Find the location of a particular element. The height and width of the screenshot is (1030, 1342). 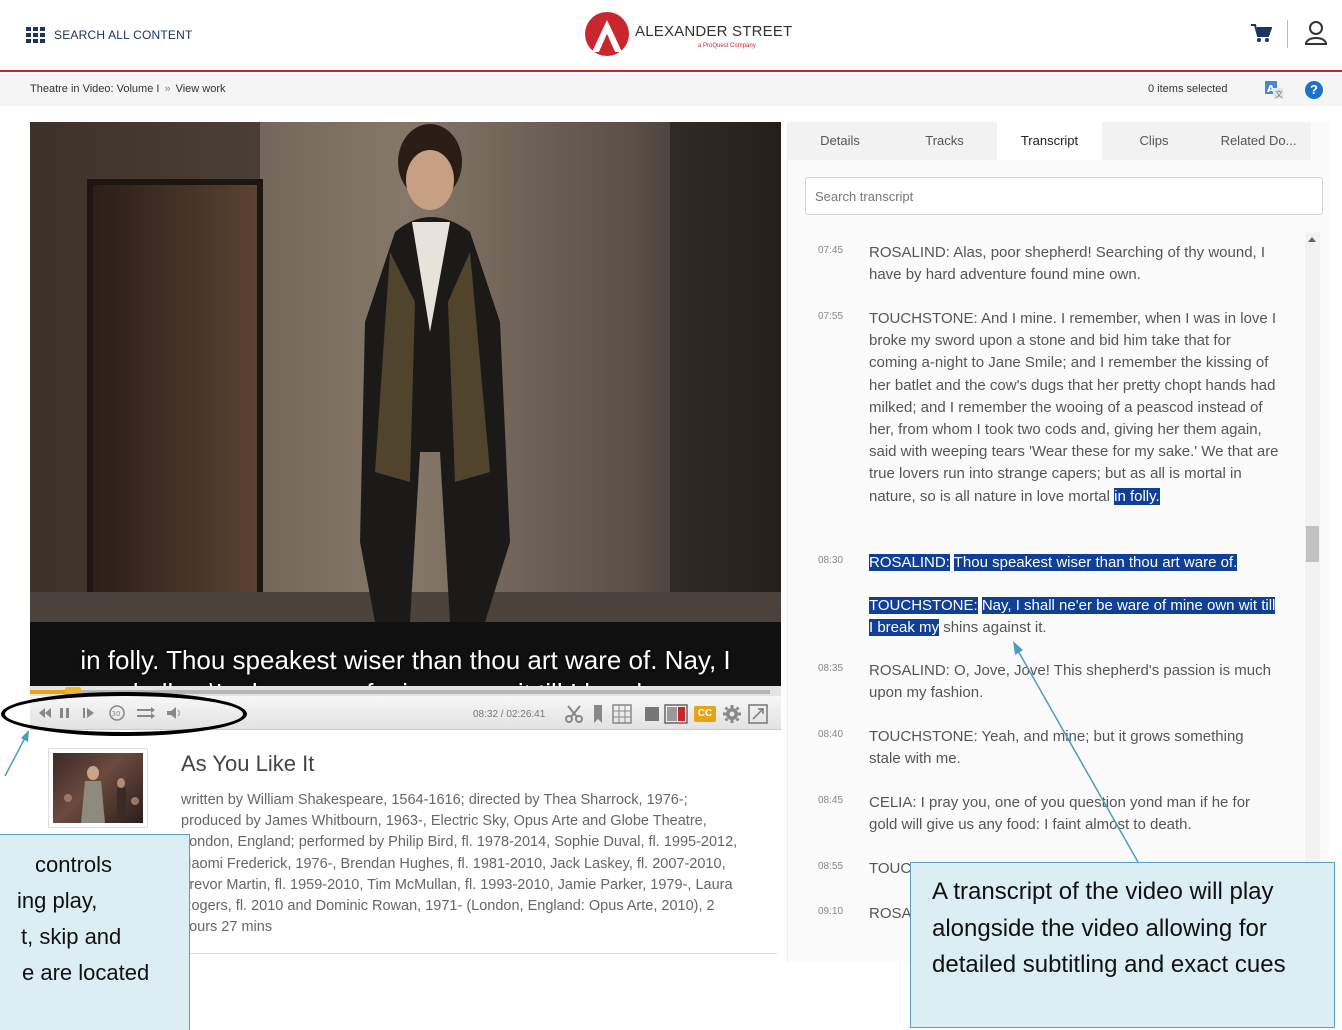

search-all-content-link: SEARCH ALL CONTENT is located at coordinates (123, 35).